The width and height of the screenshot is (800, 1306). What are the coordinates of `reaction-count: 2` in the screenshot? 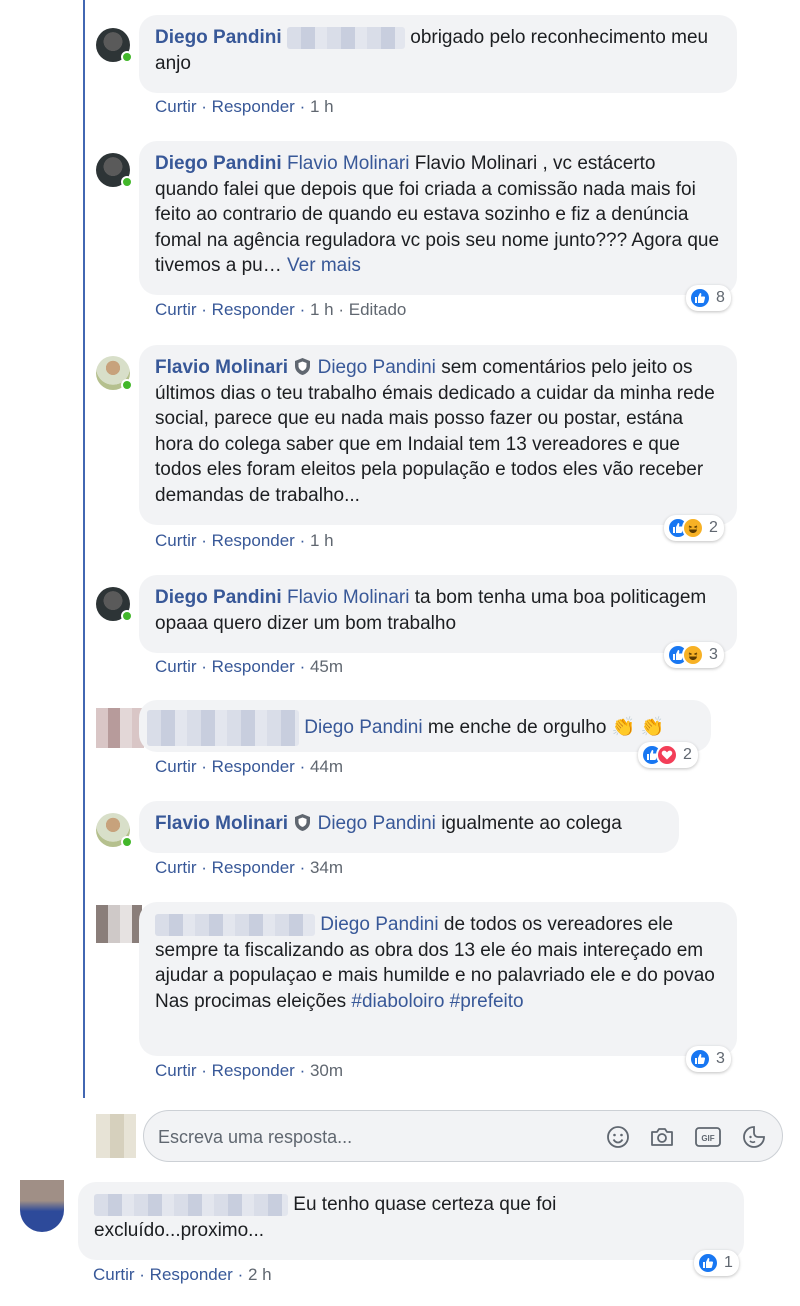 It's located at (687, 754).